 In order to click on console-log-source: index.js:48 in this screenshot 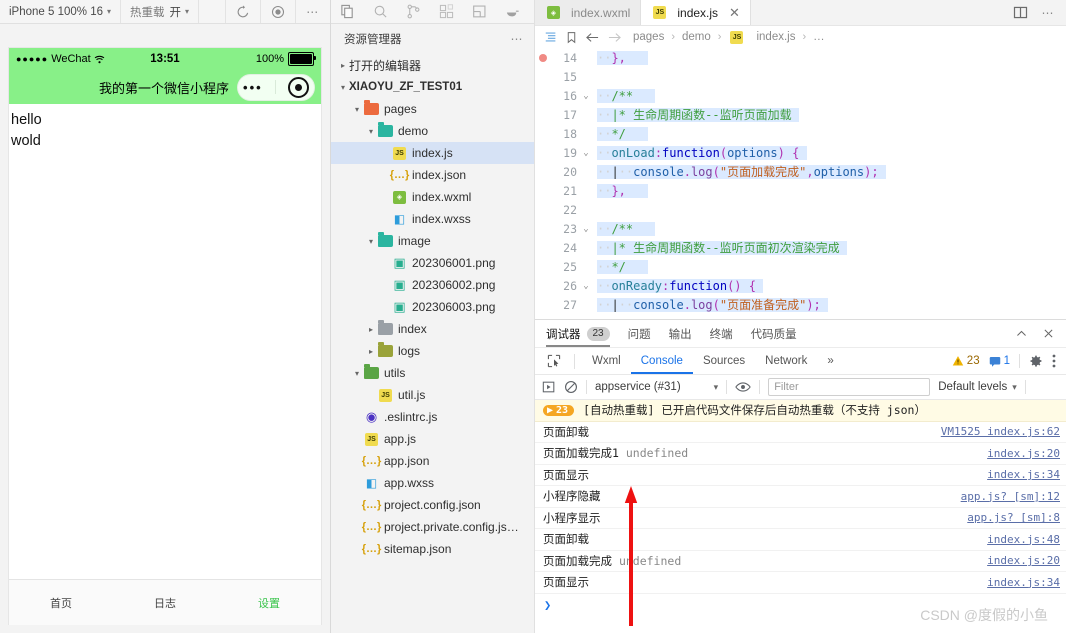, I will do `click(1023, 539)`.